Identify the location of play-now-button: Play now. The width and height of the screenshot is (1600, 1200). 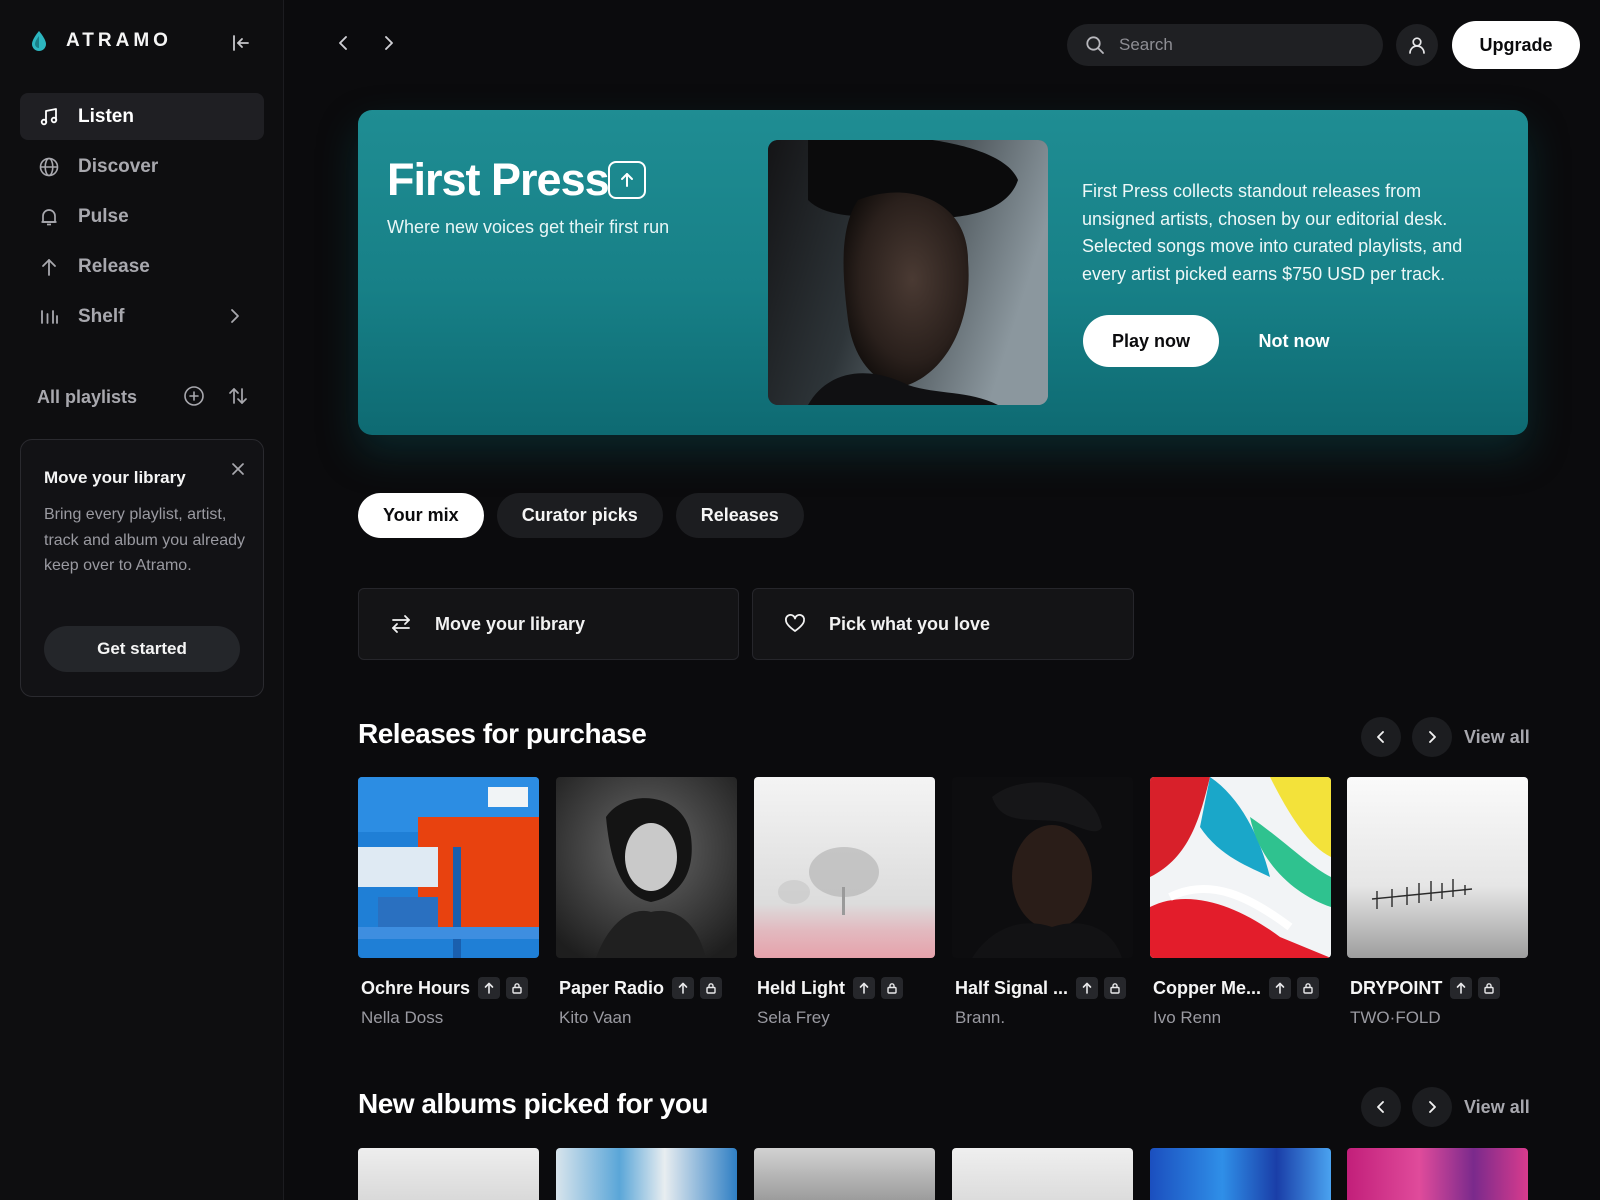
(1151, 341).